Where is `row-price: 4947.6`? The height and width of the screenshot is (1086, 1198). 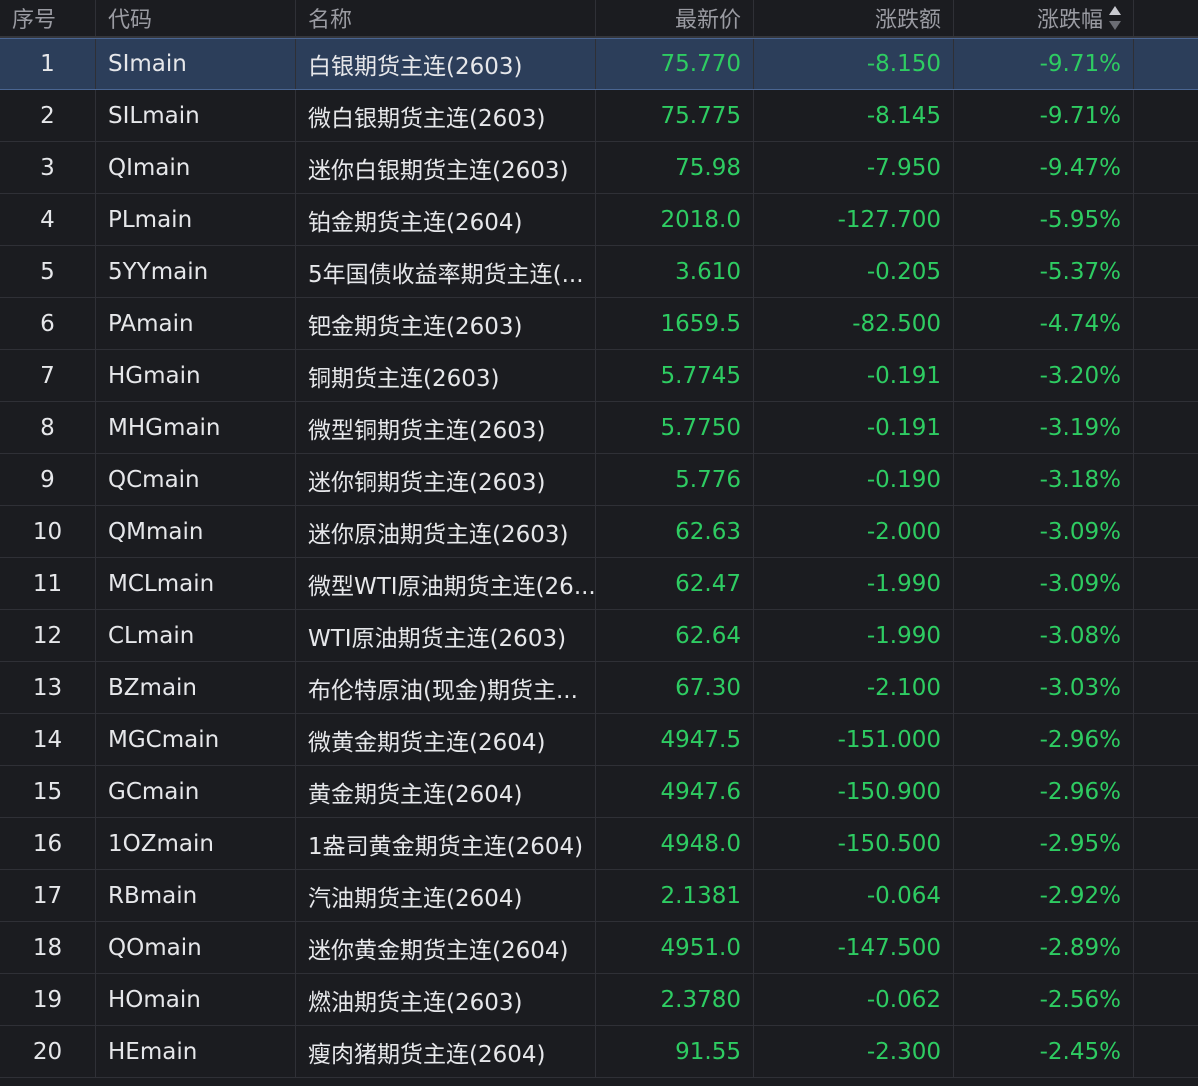 row-price: 4947.6 is located at coordinates (675, 791).